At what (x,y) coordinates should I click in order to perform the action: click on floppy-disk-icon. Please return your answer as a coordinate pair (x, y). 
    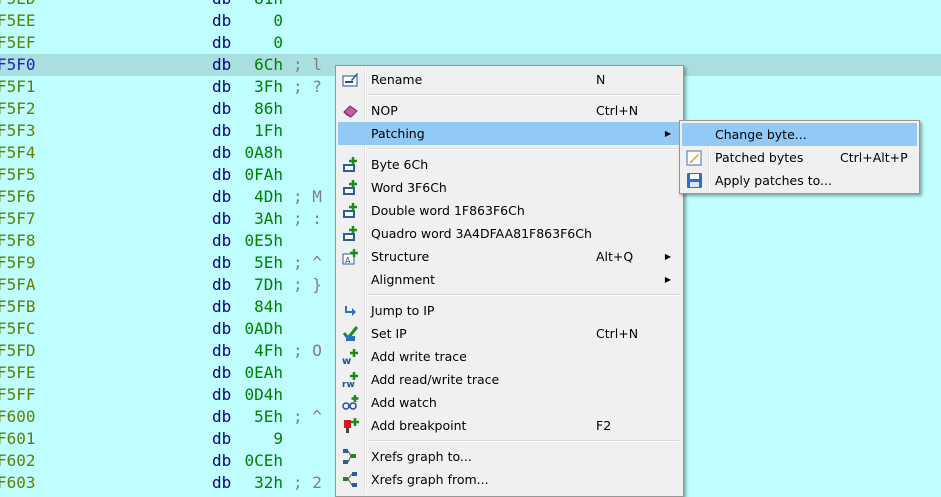
    Looking at the image, I should click on (694, 180).